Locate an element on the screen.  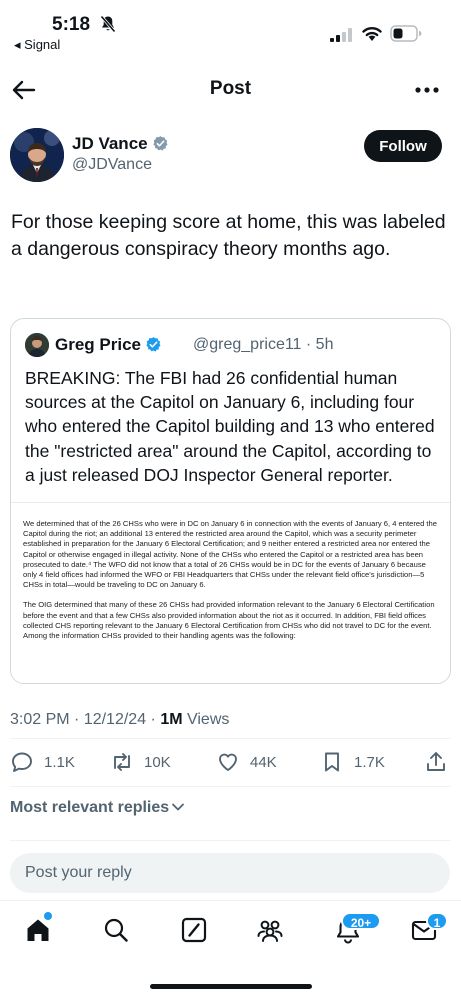
post-actions: 1.1K 10K 44K 1.7K is located at coordinates (230, 762).